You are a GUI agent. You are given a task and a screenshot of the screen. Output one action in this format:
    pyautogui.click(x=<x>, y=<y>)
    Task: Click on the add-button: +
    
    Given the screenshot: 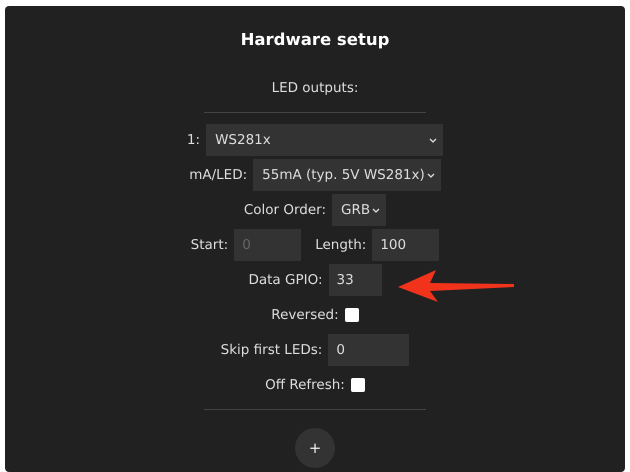 What is the action you would take?
    pyautogui.click(x=315, y=448)
    